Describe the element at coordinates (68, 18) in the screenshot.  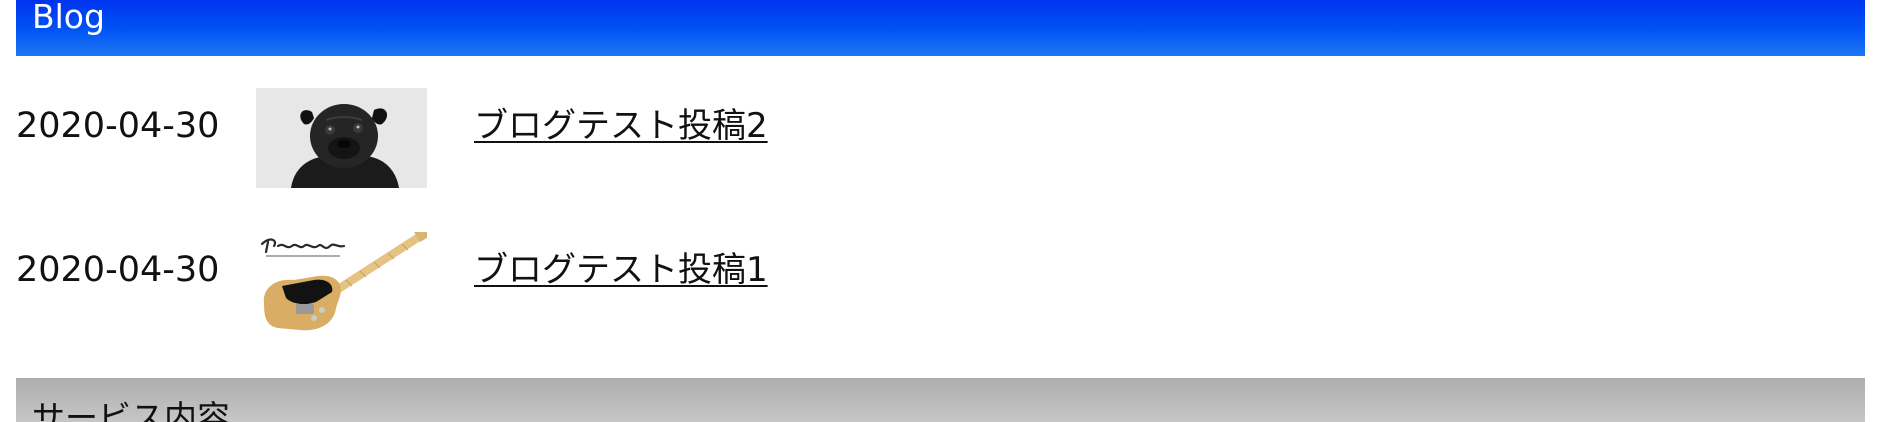
I see `blog-section-title: Blog` at that location.